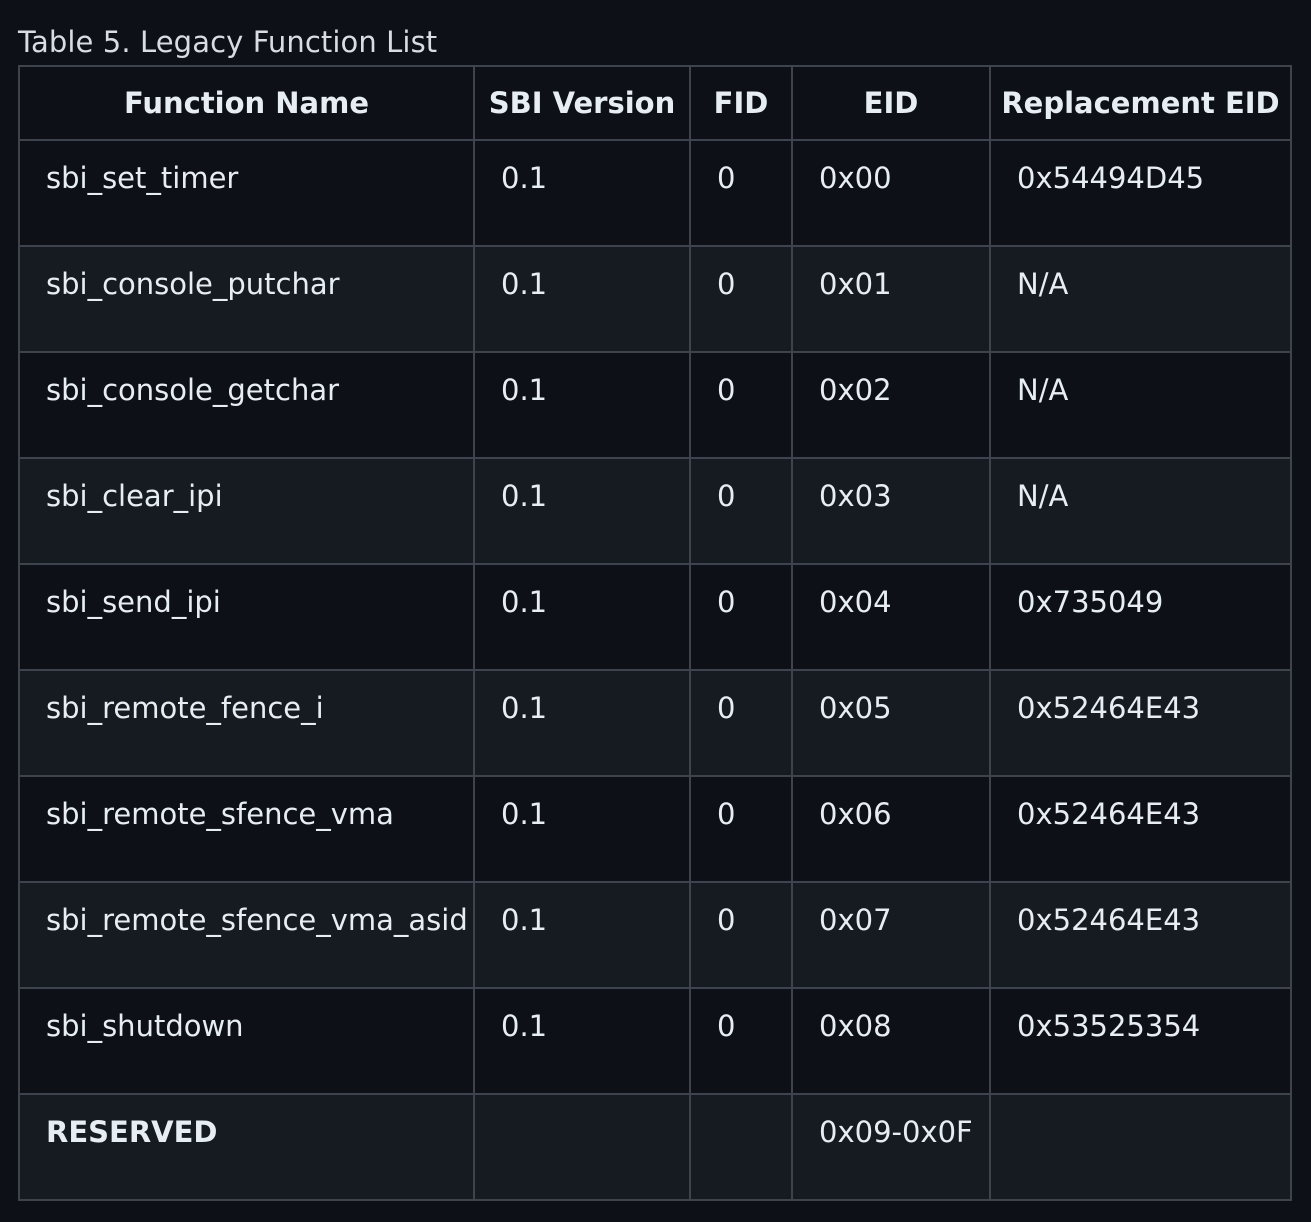  Describe the element at coordinates (246, 935) in the screenshot. I see `cell-function-name: sbi_remote_sfence_vma_asid` at that location.